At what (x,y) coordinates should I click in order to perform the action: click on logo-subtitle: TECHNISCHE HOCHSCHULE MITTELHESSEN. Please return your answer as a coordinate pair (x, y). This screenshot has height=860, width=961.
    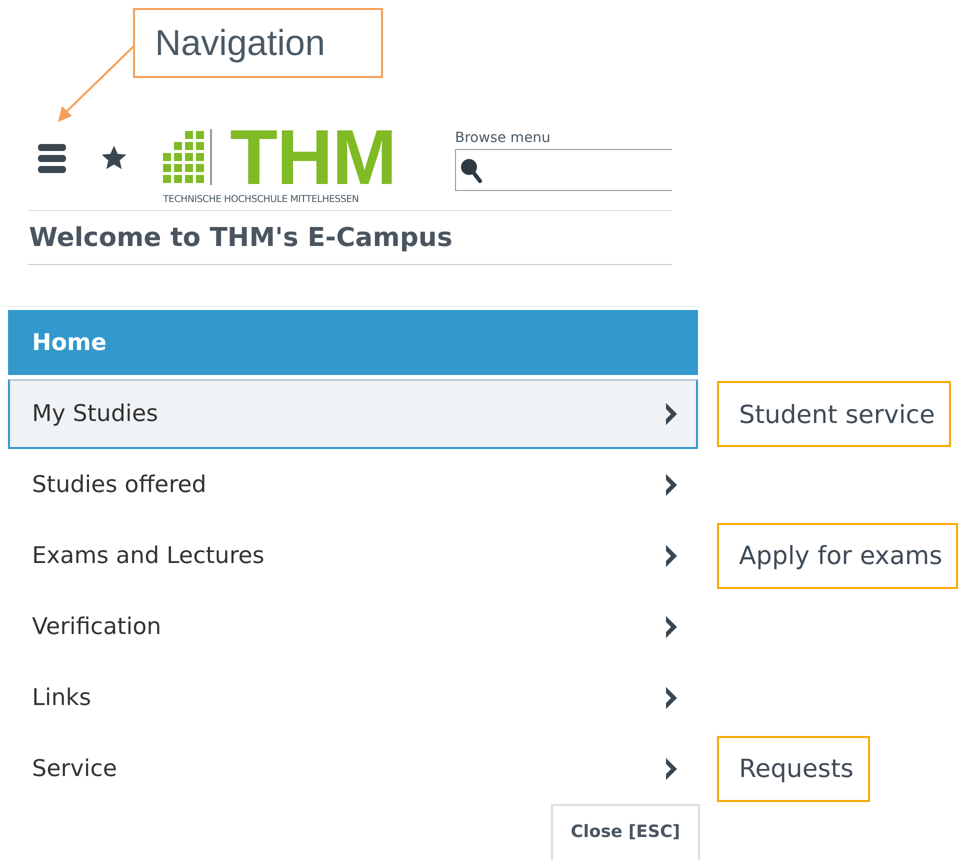
    Looking at the image, I should click on (261, 199).